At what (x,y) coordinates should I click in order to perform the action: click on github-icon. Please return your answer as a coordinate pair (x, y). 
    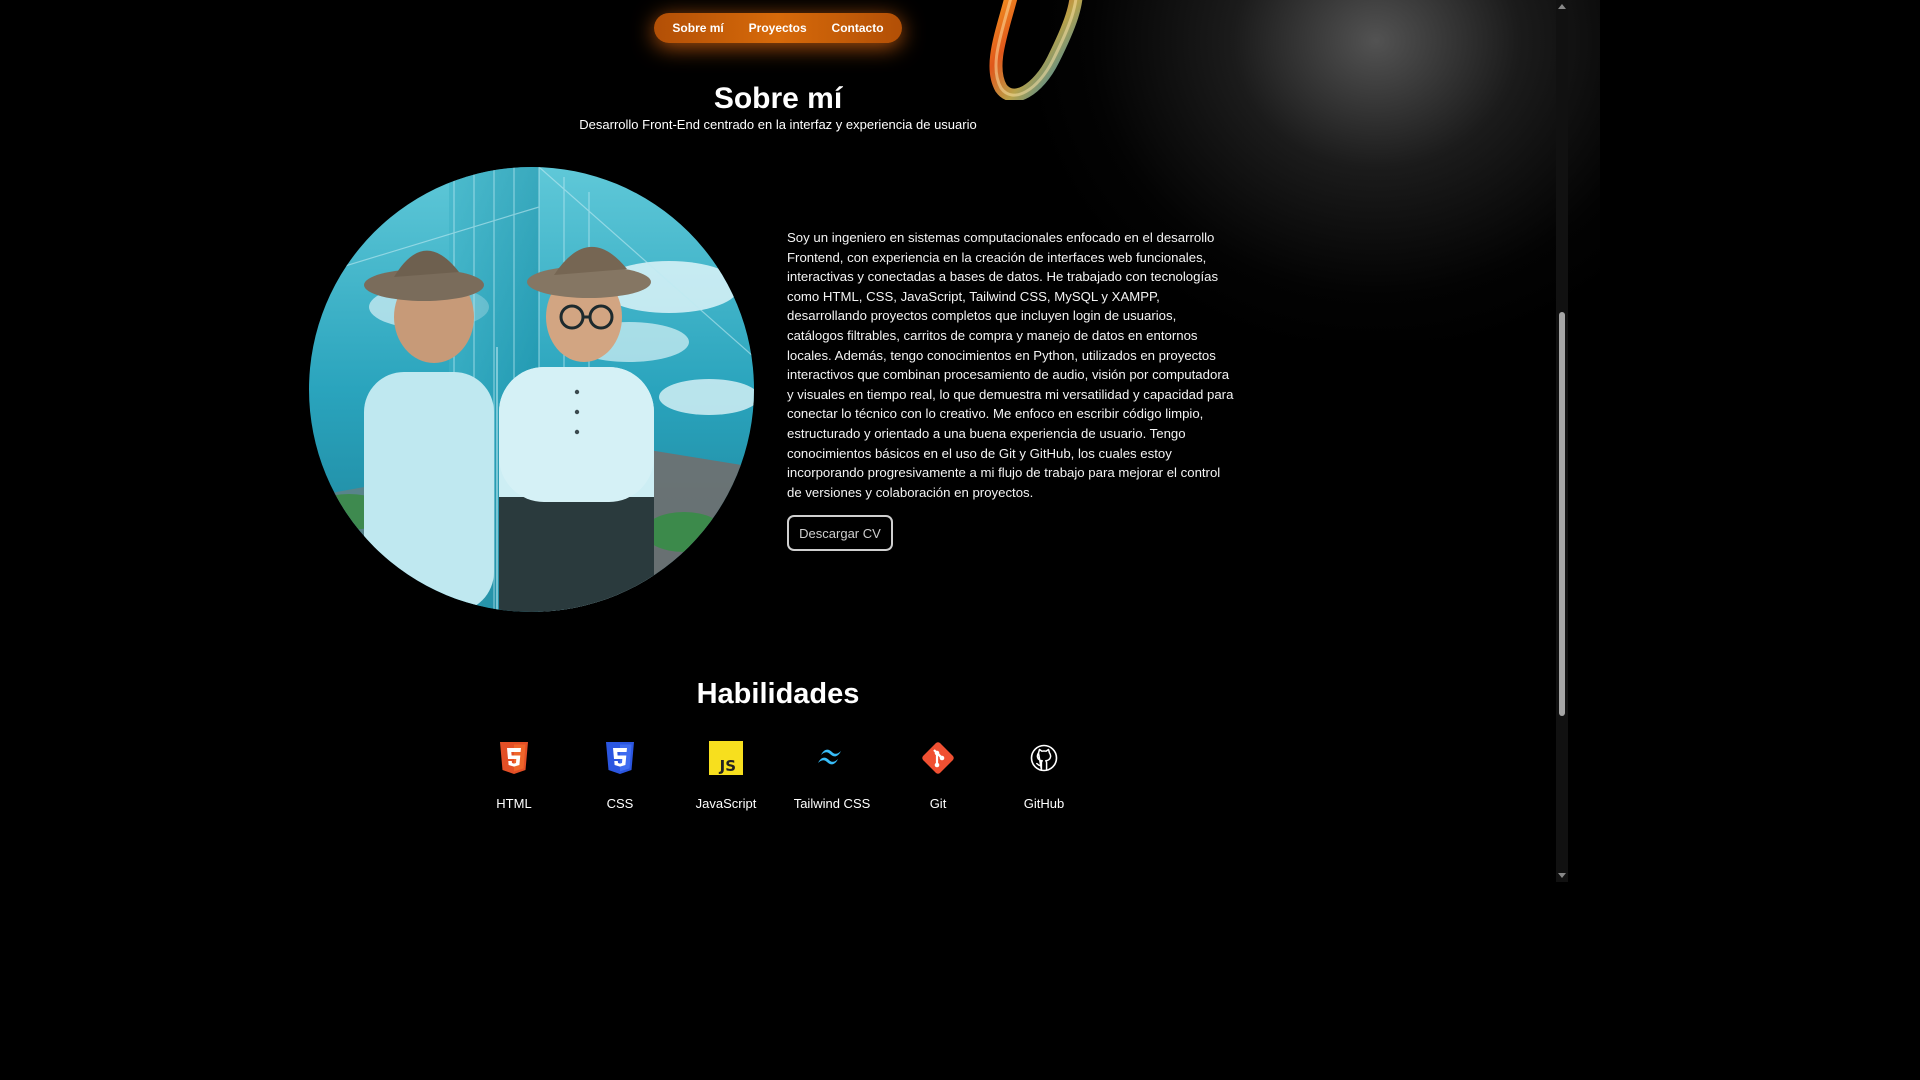
    Looking at the image, I should click on (1044, 758).